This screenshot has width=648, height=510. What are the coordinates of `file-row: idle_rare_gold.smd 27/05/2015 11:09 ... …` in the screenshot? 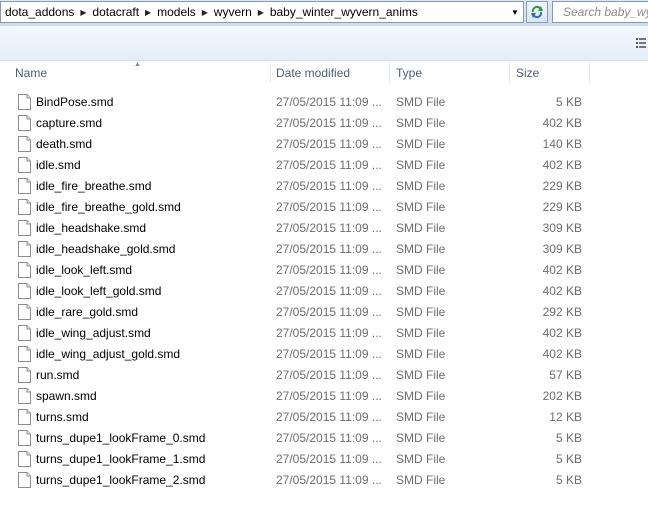 It's located at (324, 312).